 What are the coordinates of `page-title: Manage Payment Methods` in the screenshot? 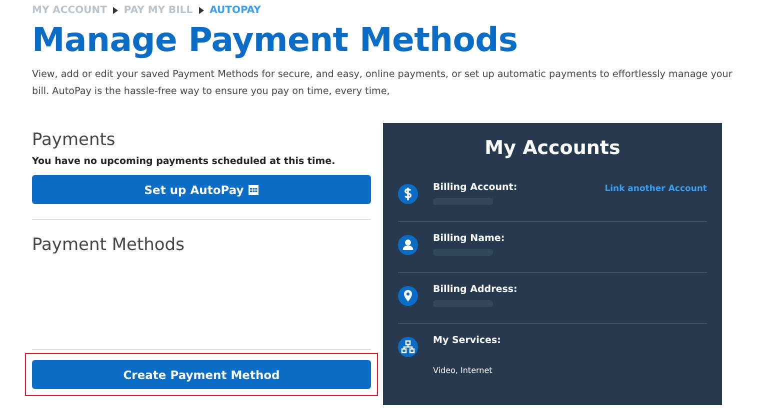 It's located at (275, 40).